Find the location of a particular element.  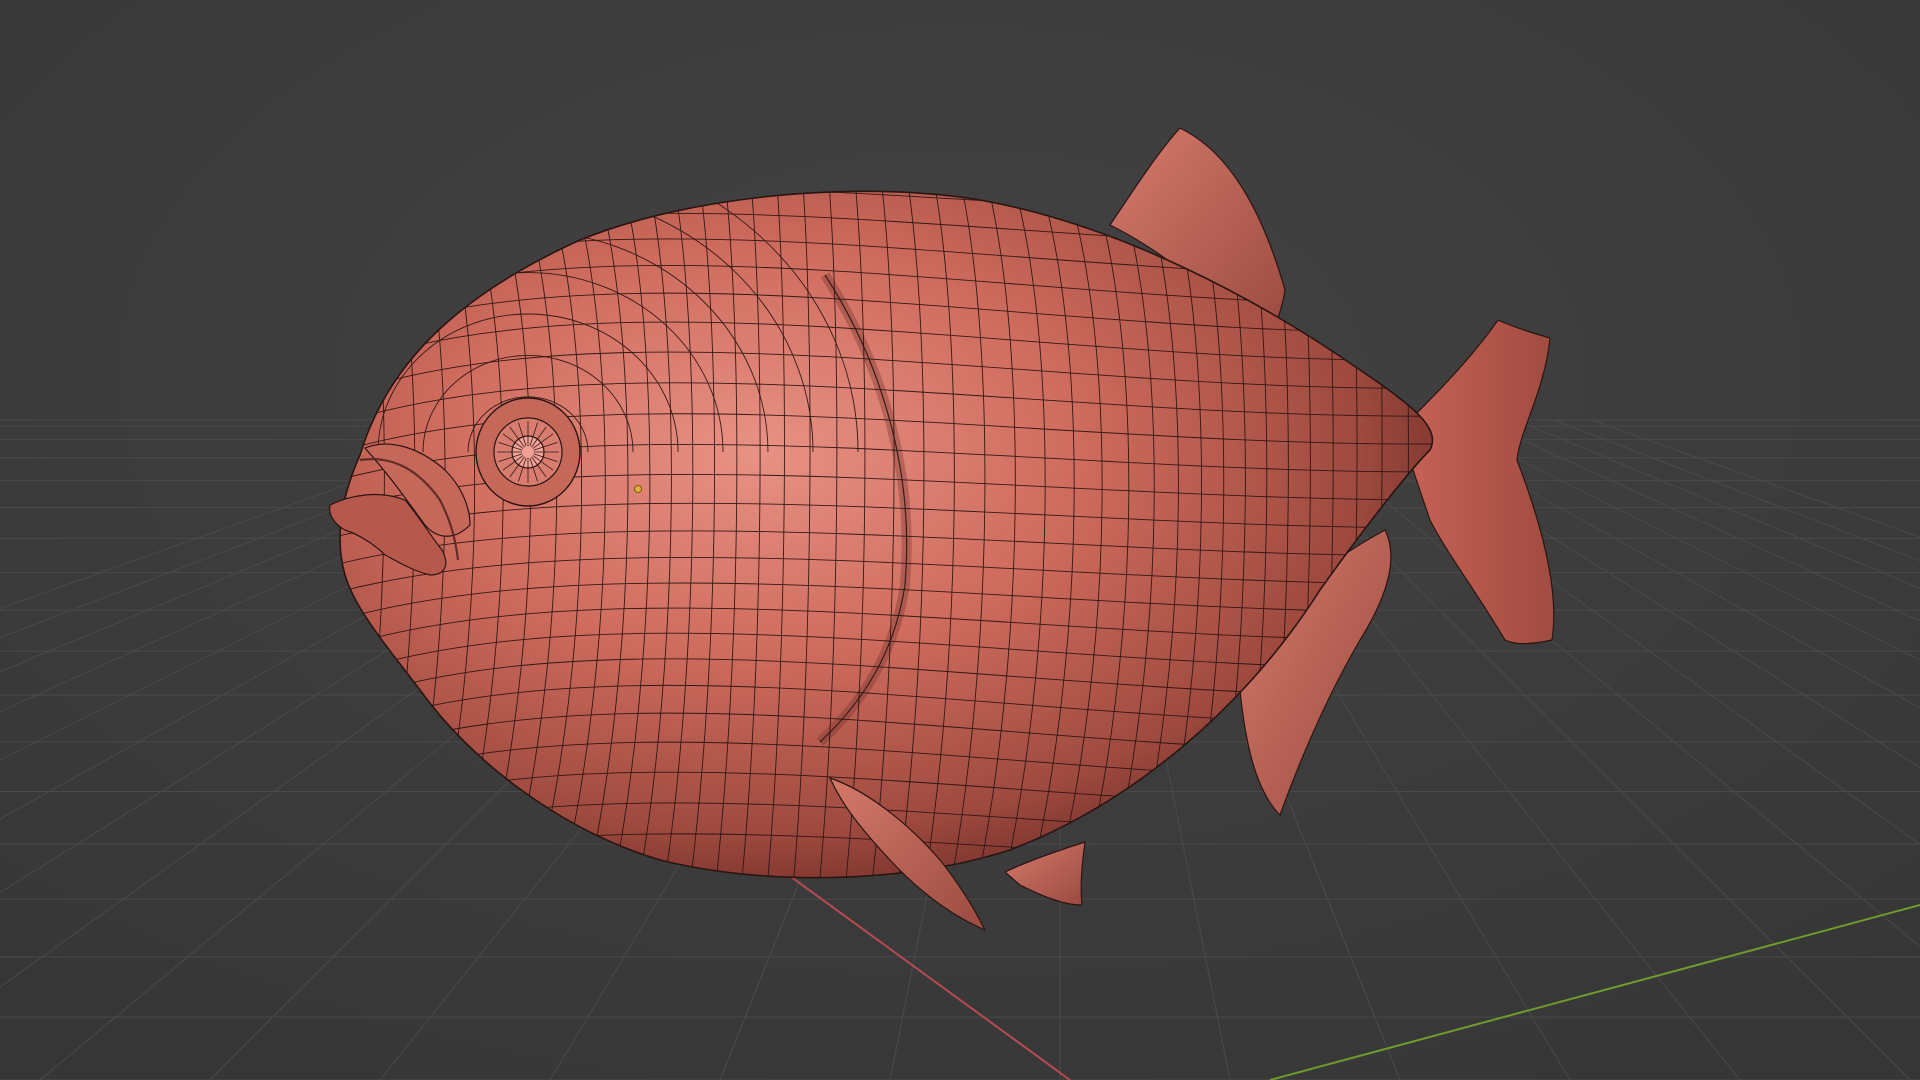

eye is located at coordinates (528, 452).